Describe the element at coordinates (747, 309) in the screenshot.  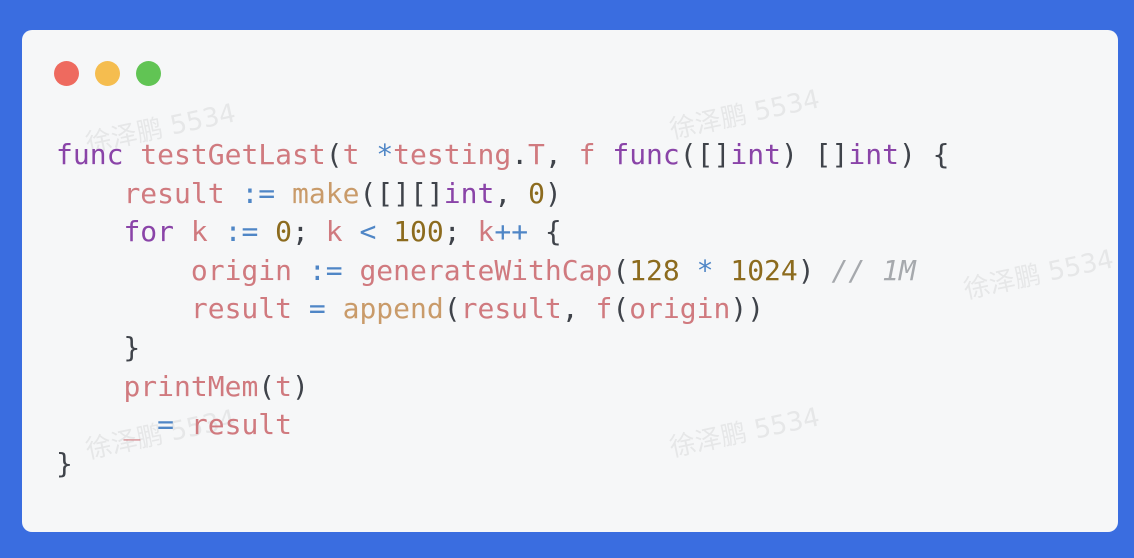
I see `code-token: ))` at that location.